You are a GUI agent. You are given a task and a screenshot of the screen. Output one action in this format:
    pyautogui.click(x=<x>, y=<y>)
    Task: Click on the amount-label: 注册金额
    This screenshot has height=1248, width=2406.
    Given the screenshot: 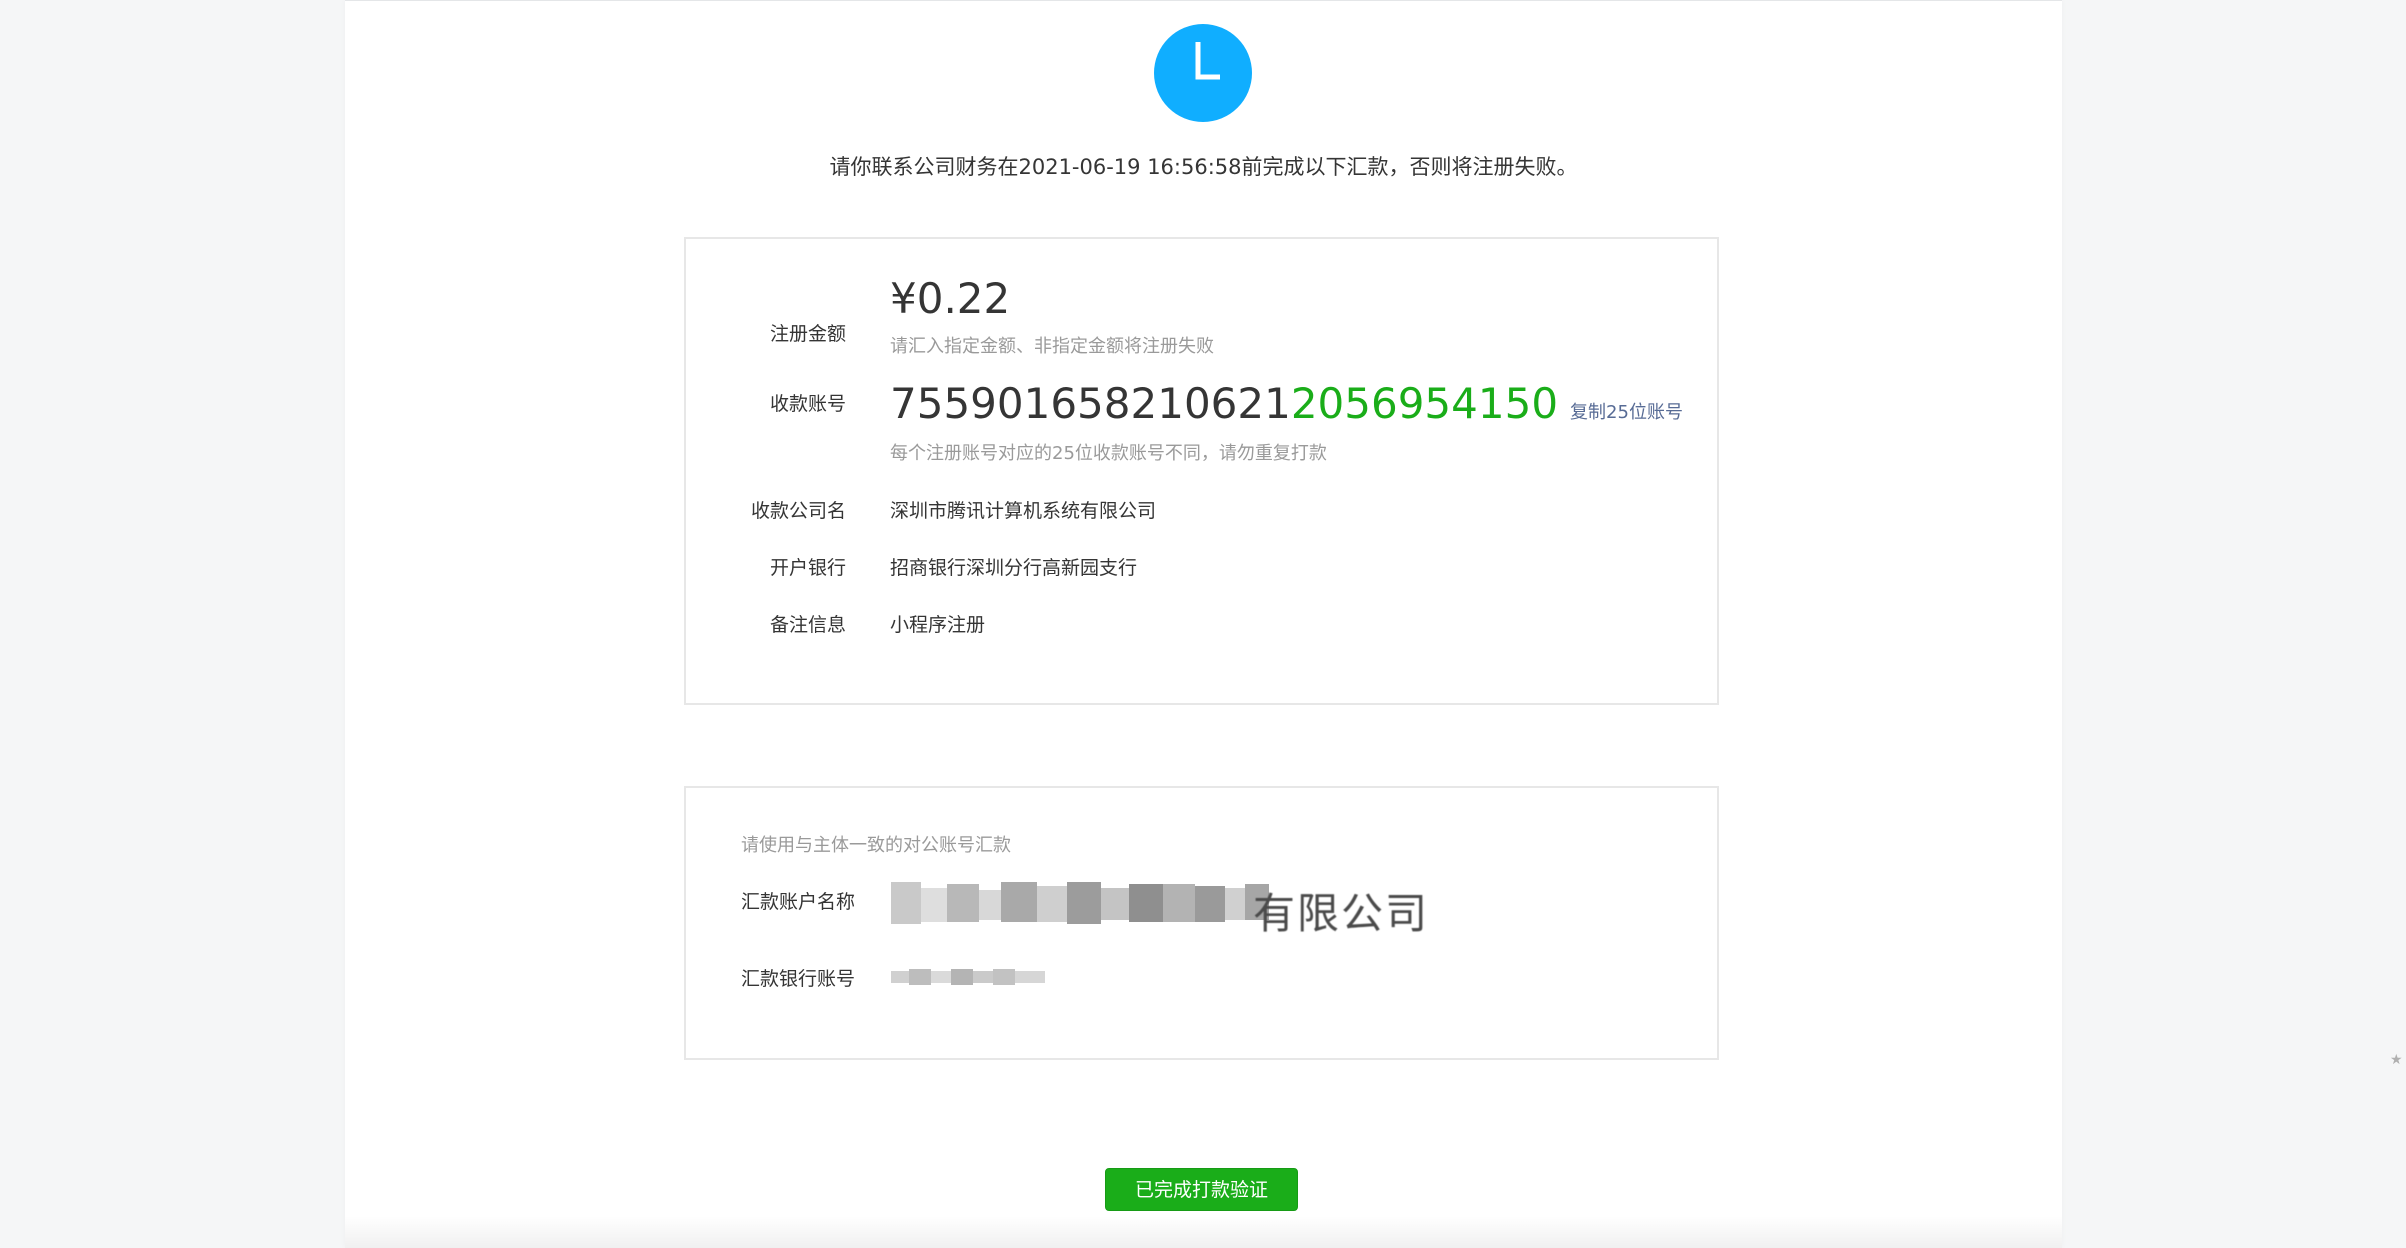 What is the action you would take?
    pyautogui.click(x=807, y=334)
    